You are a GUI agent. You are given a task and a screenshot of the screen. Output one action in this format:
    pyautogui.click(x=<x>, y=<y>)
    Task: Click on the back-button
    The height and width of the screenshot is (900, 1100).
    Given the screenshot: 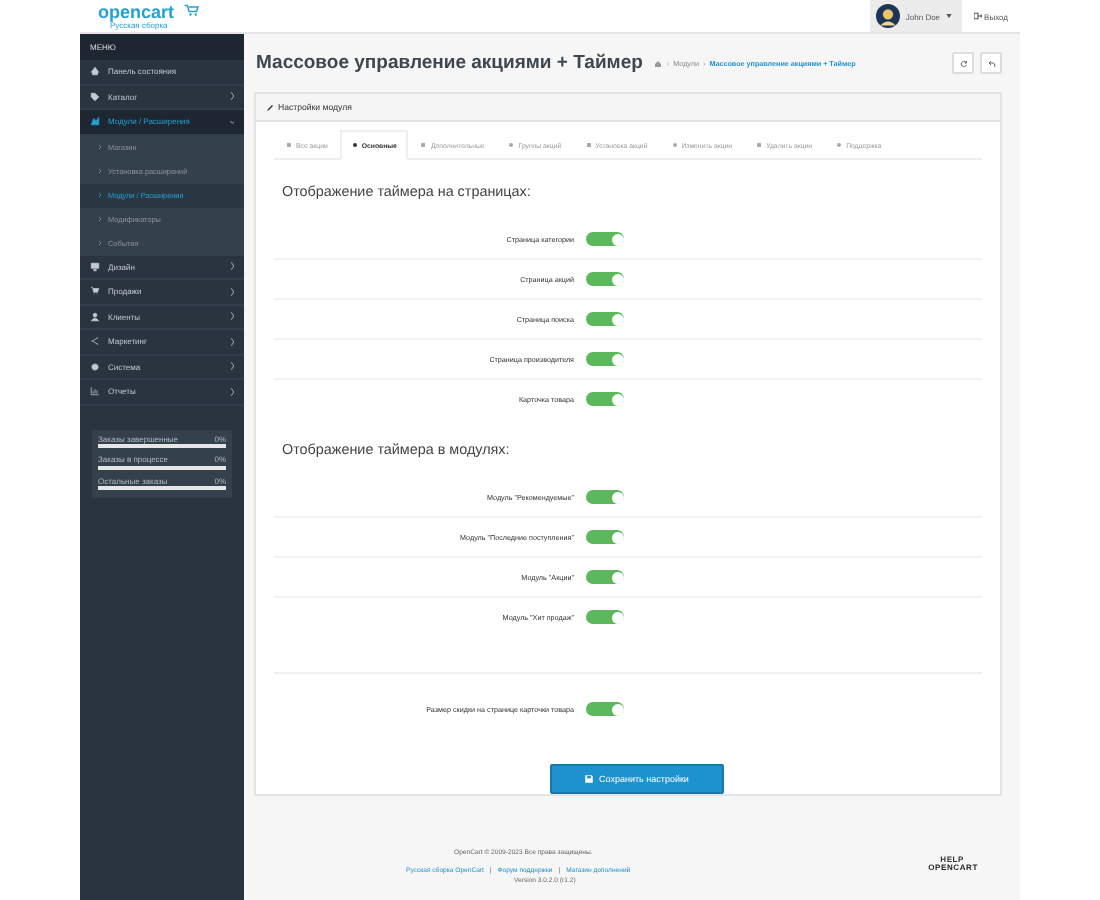 What is the action you would take?
    pyautogui.click(x=991, y=63)
    